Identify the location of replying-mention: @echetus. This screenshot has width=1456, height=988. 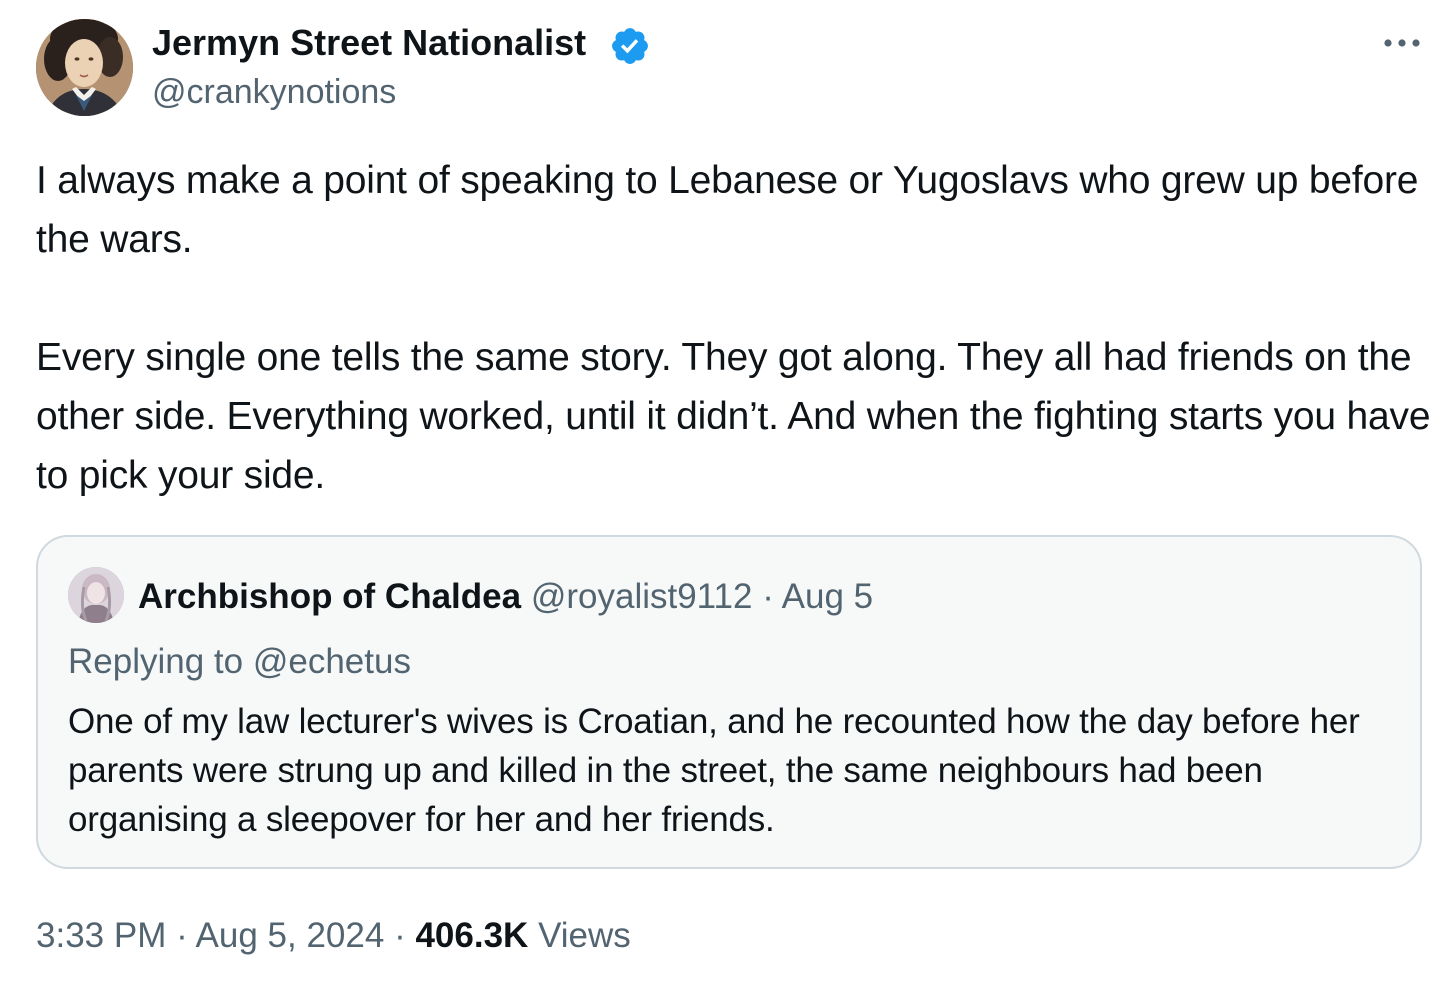
(332, 661).